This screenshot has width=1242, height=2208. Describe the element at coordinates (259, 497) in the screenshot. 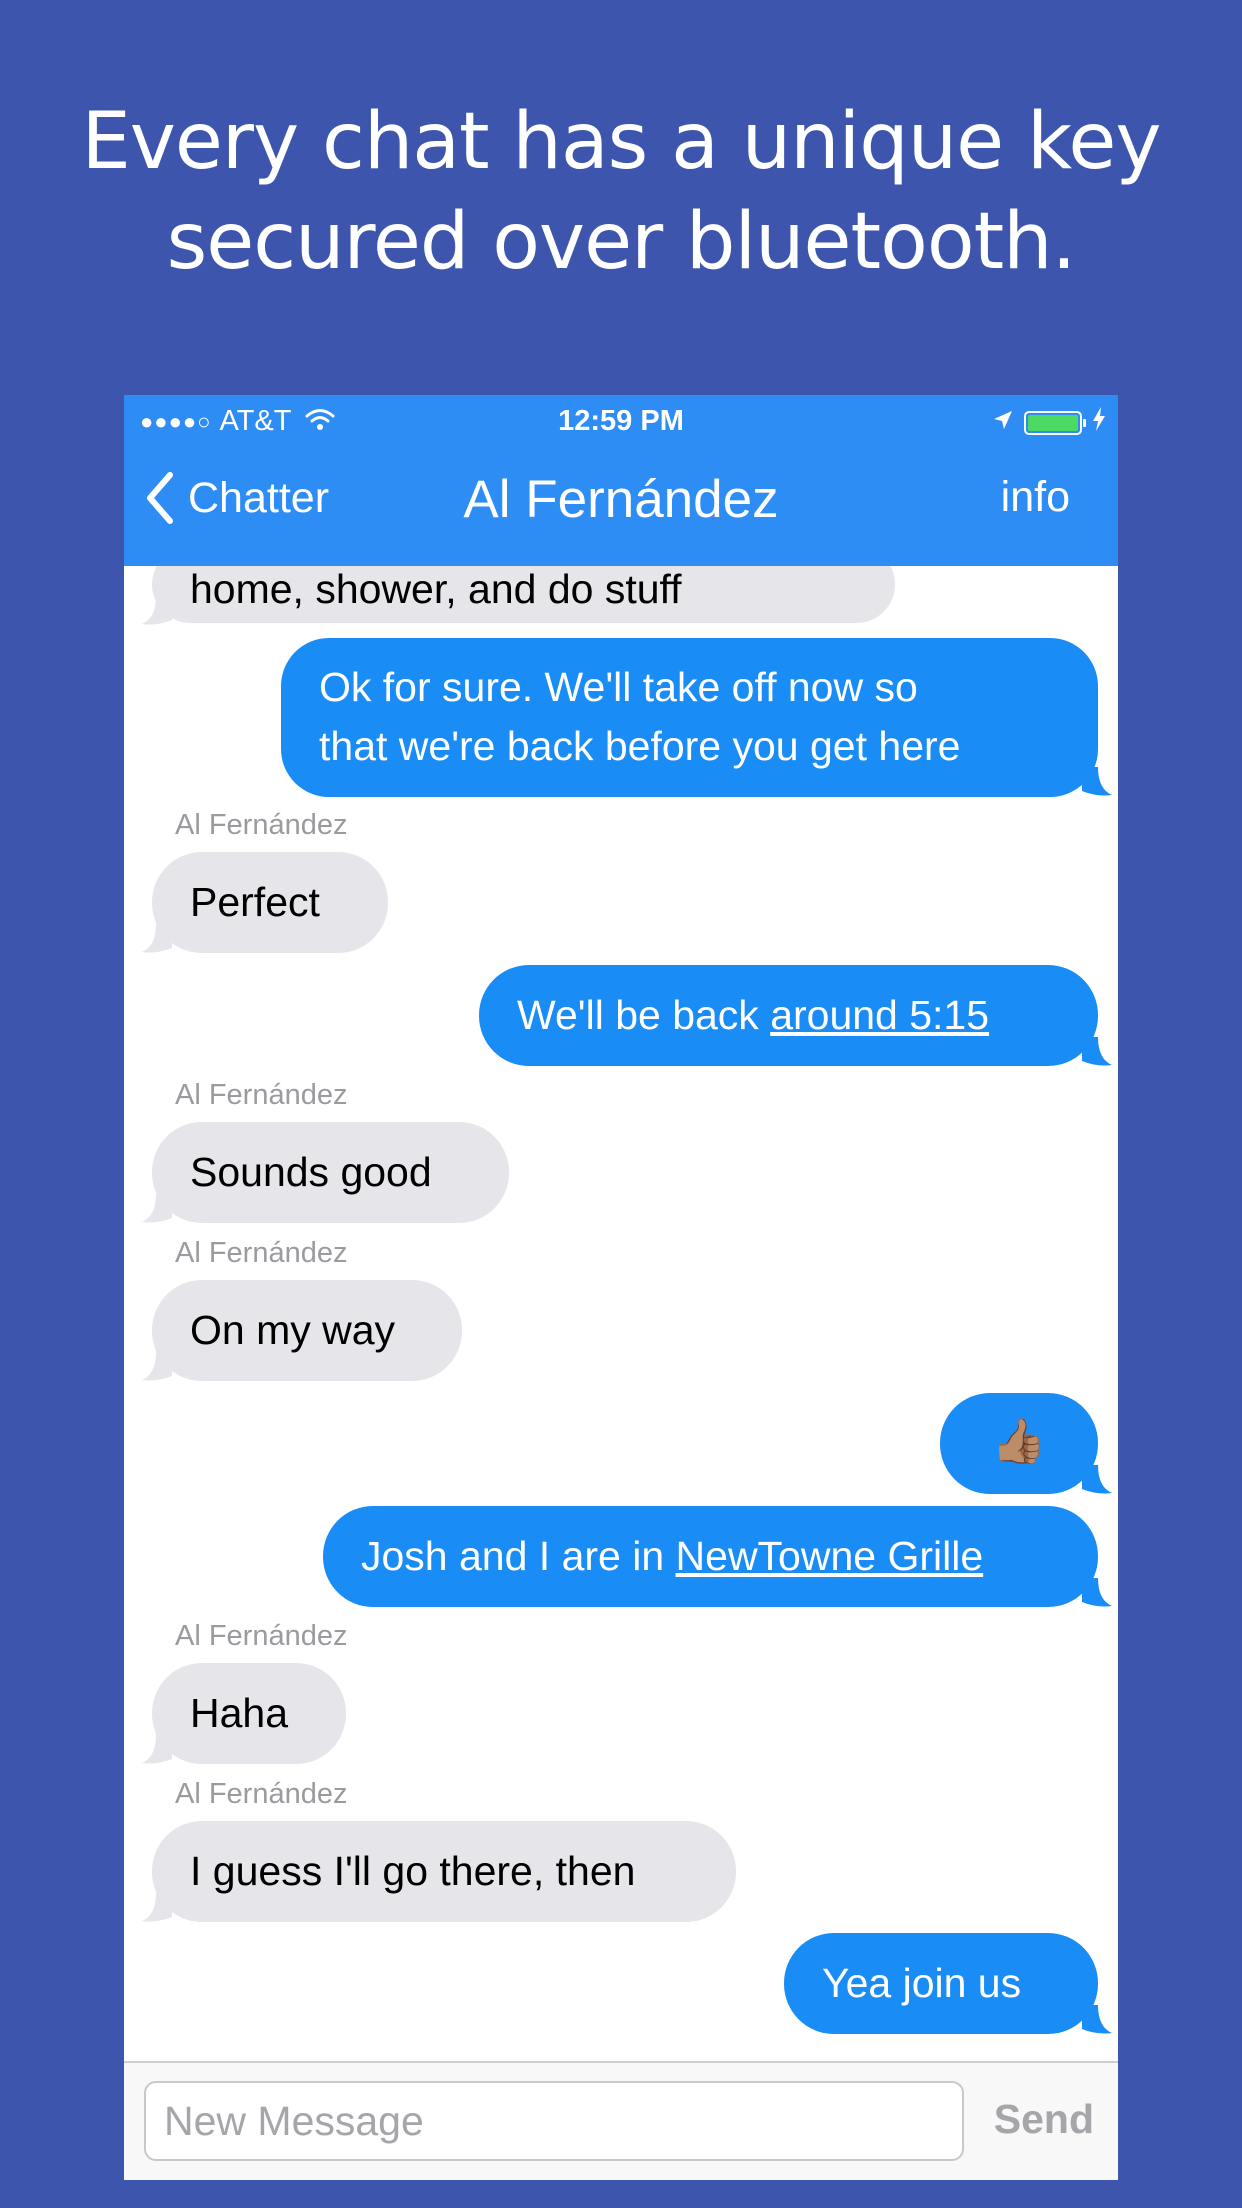

I see `back-label: Chatter` at that location.